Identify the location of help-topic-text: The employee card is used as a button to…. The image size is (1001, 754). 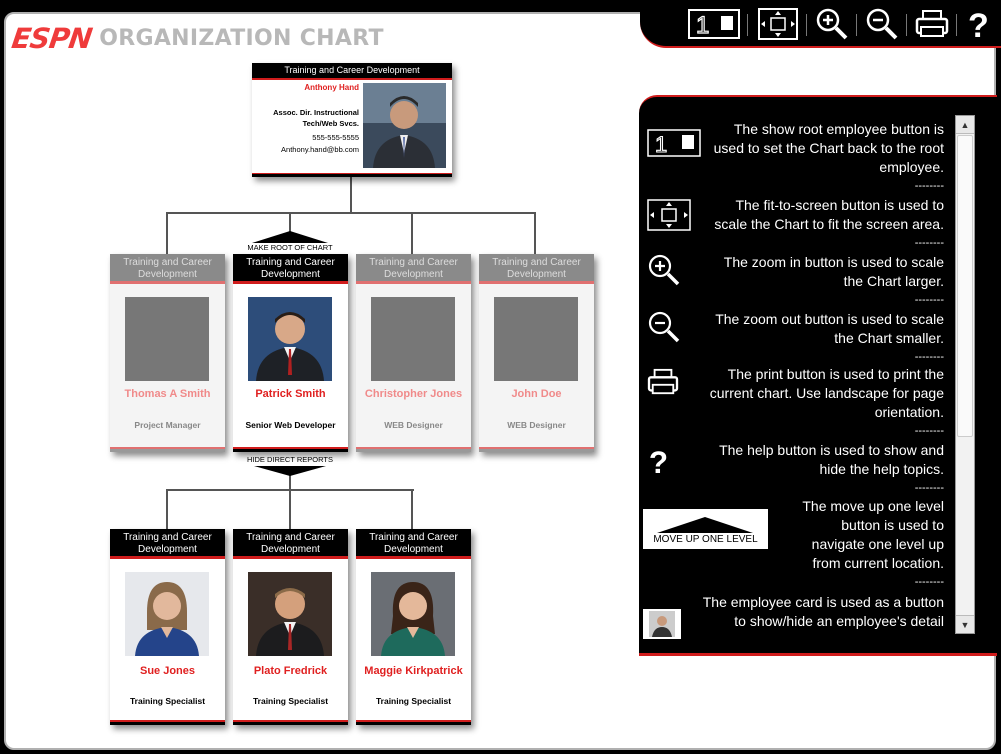
(823, 611).